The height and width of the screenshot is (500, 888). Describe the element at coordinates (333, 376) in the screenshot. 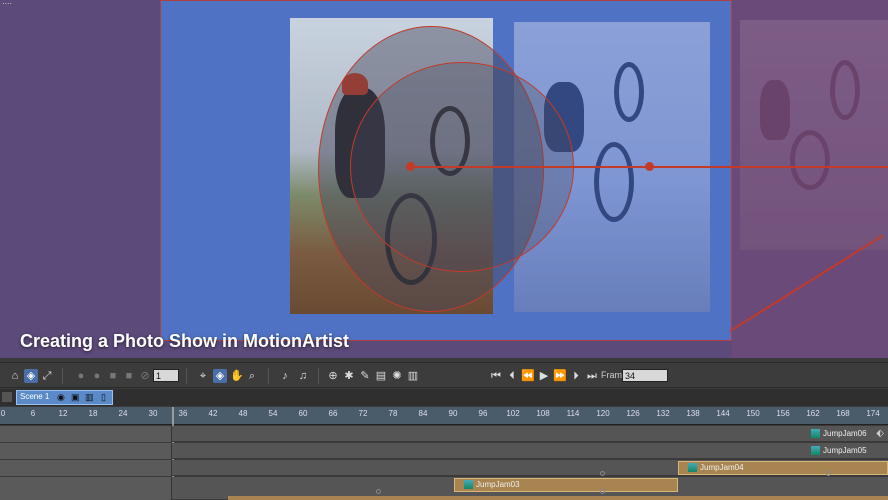

I see `globe-icon: ⊕` at that location.